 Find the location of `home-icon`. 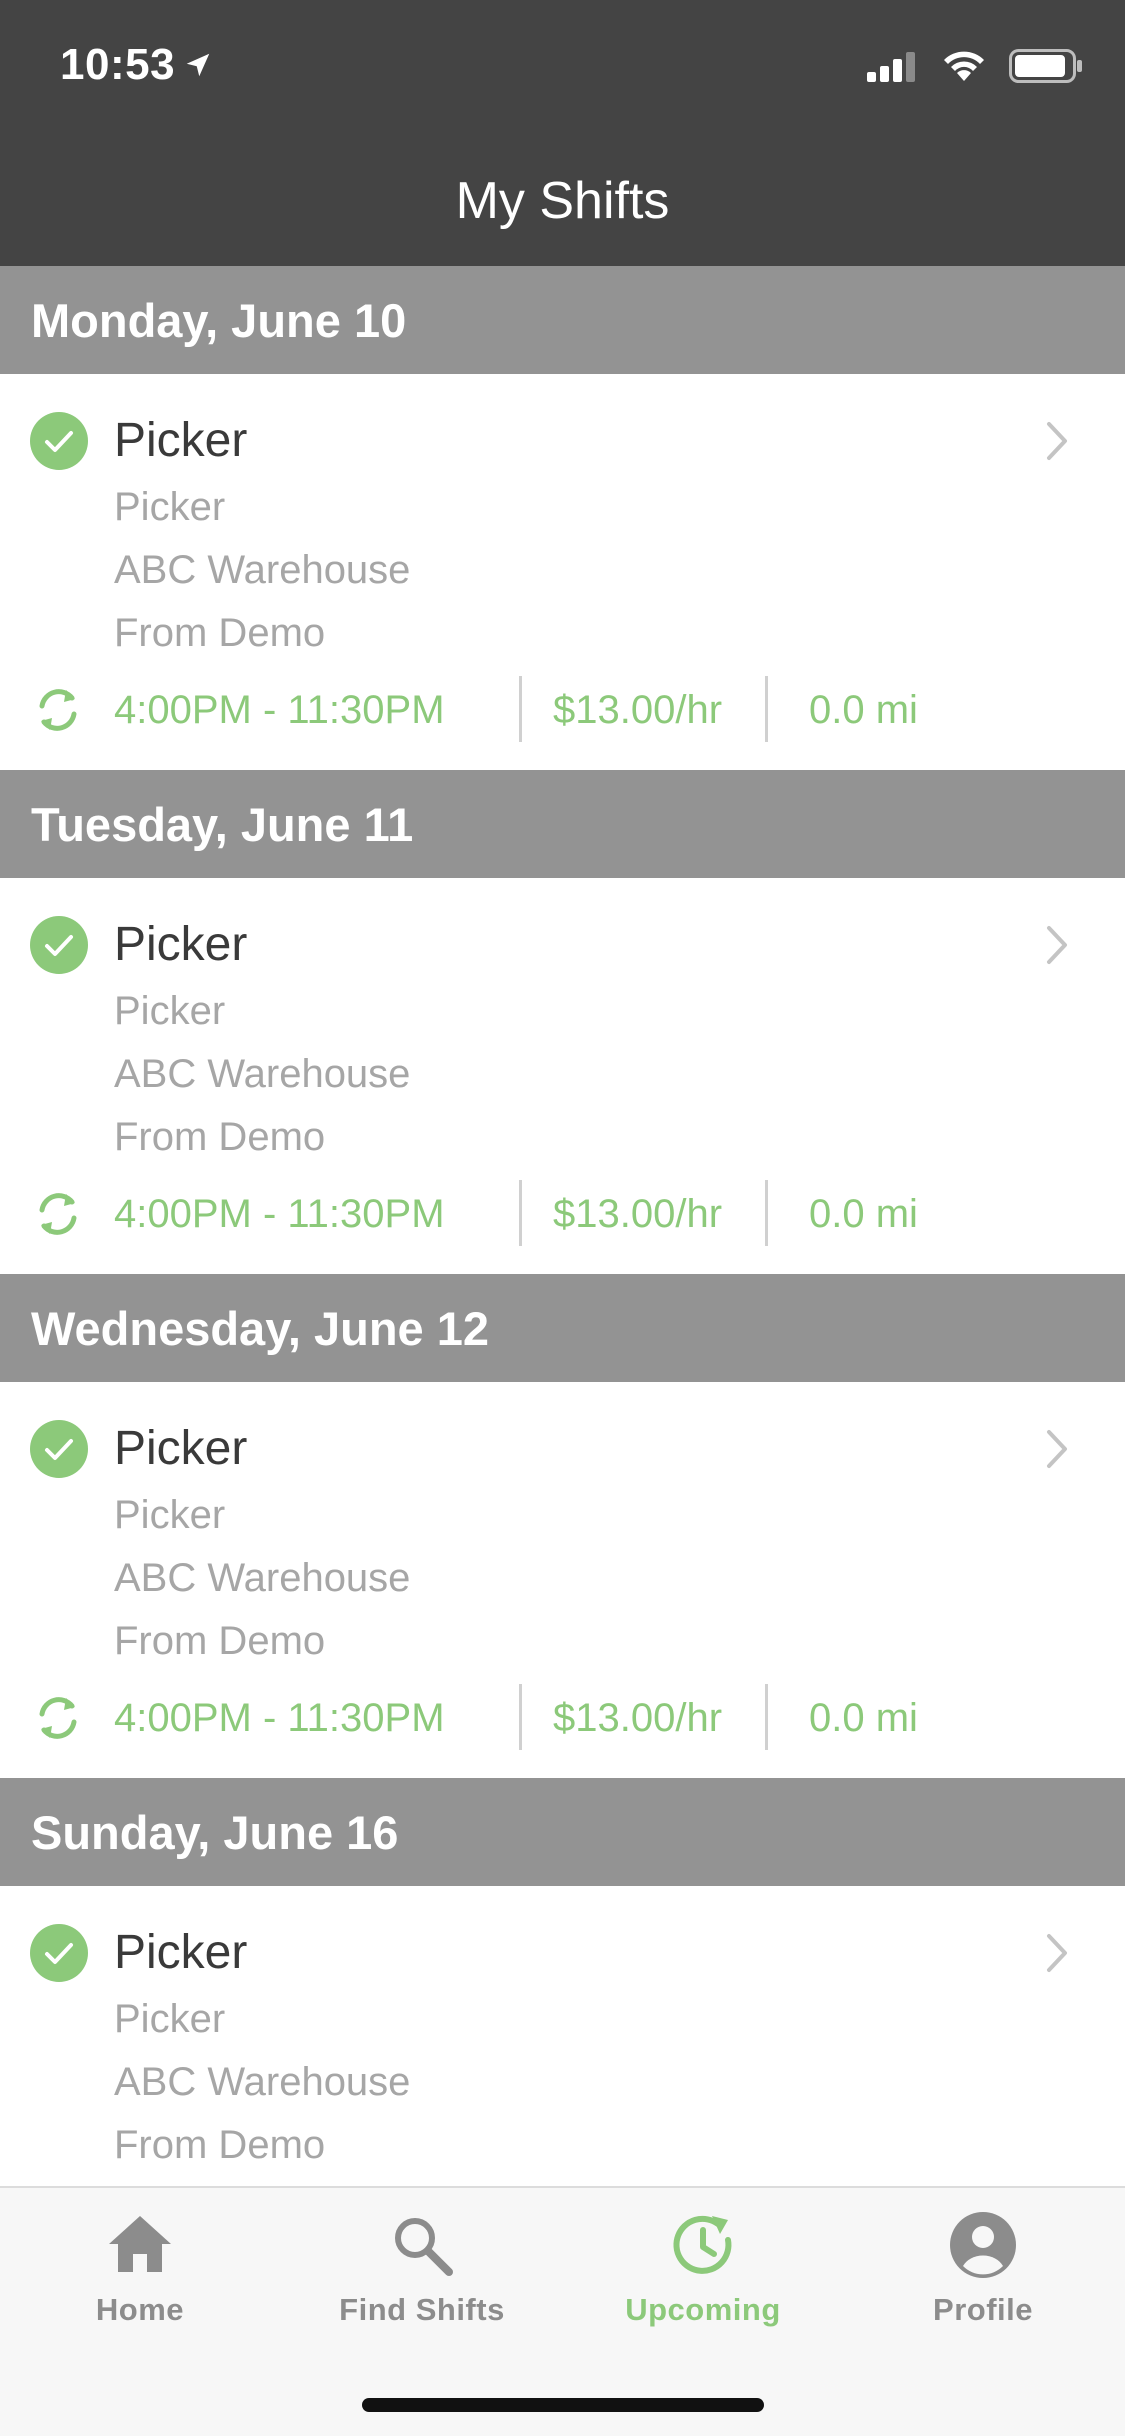

home-icon is located at coordinates (140, 2244).